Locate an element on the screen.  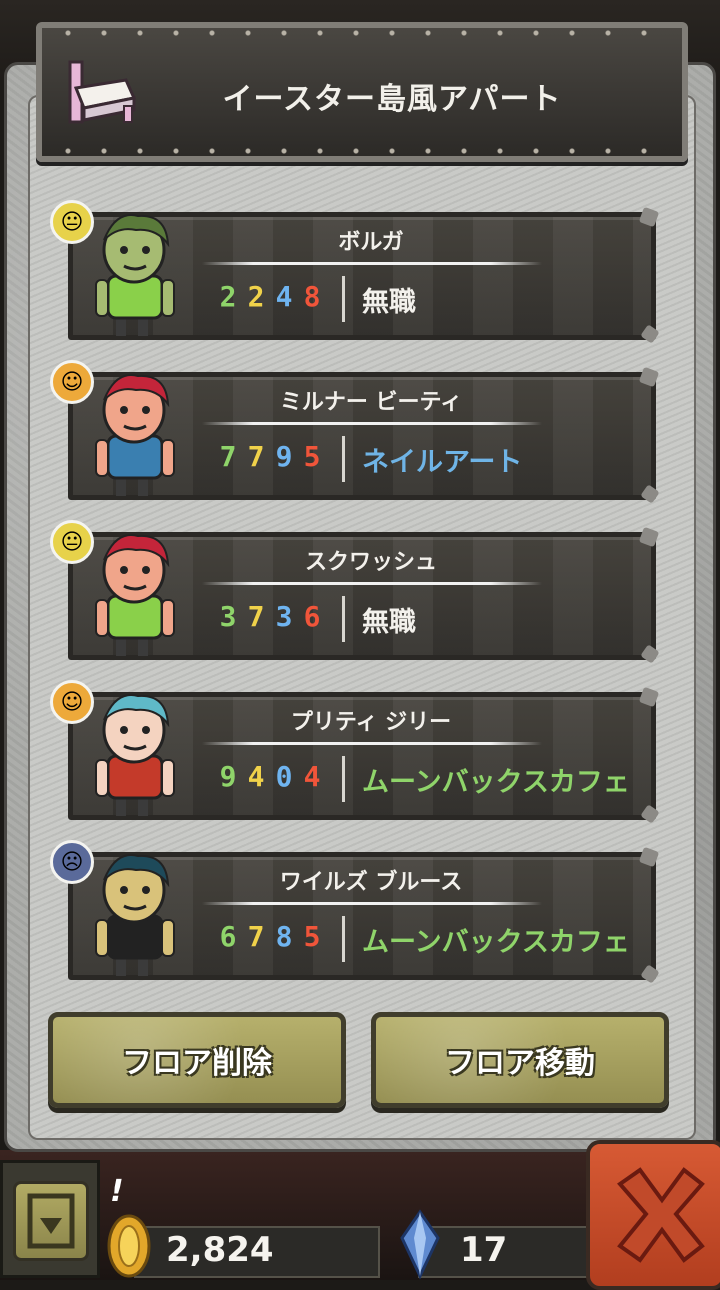
stat-value: 0 is located at coordinates (284, 776).